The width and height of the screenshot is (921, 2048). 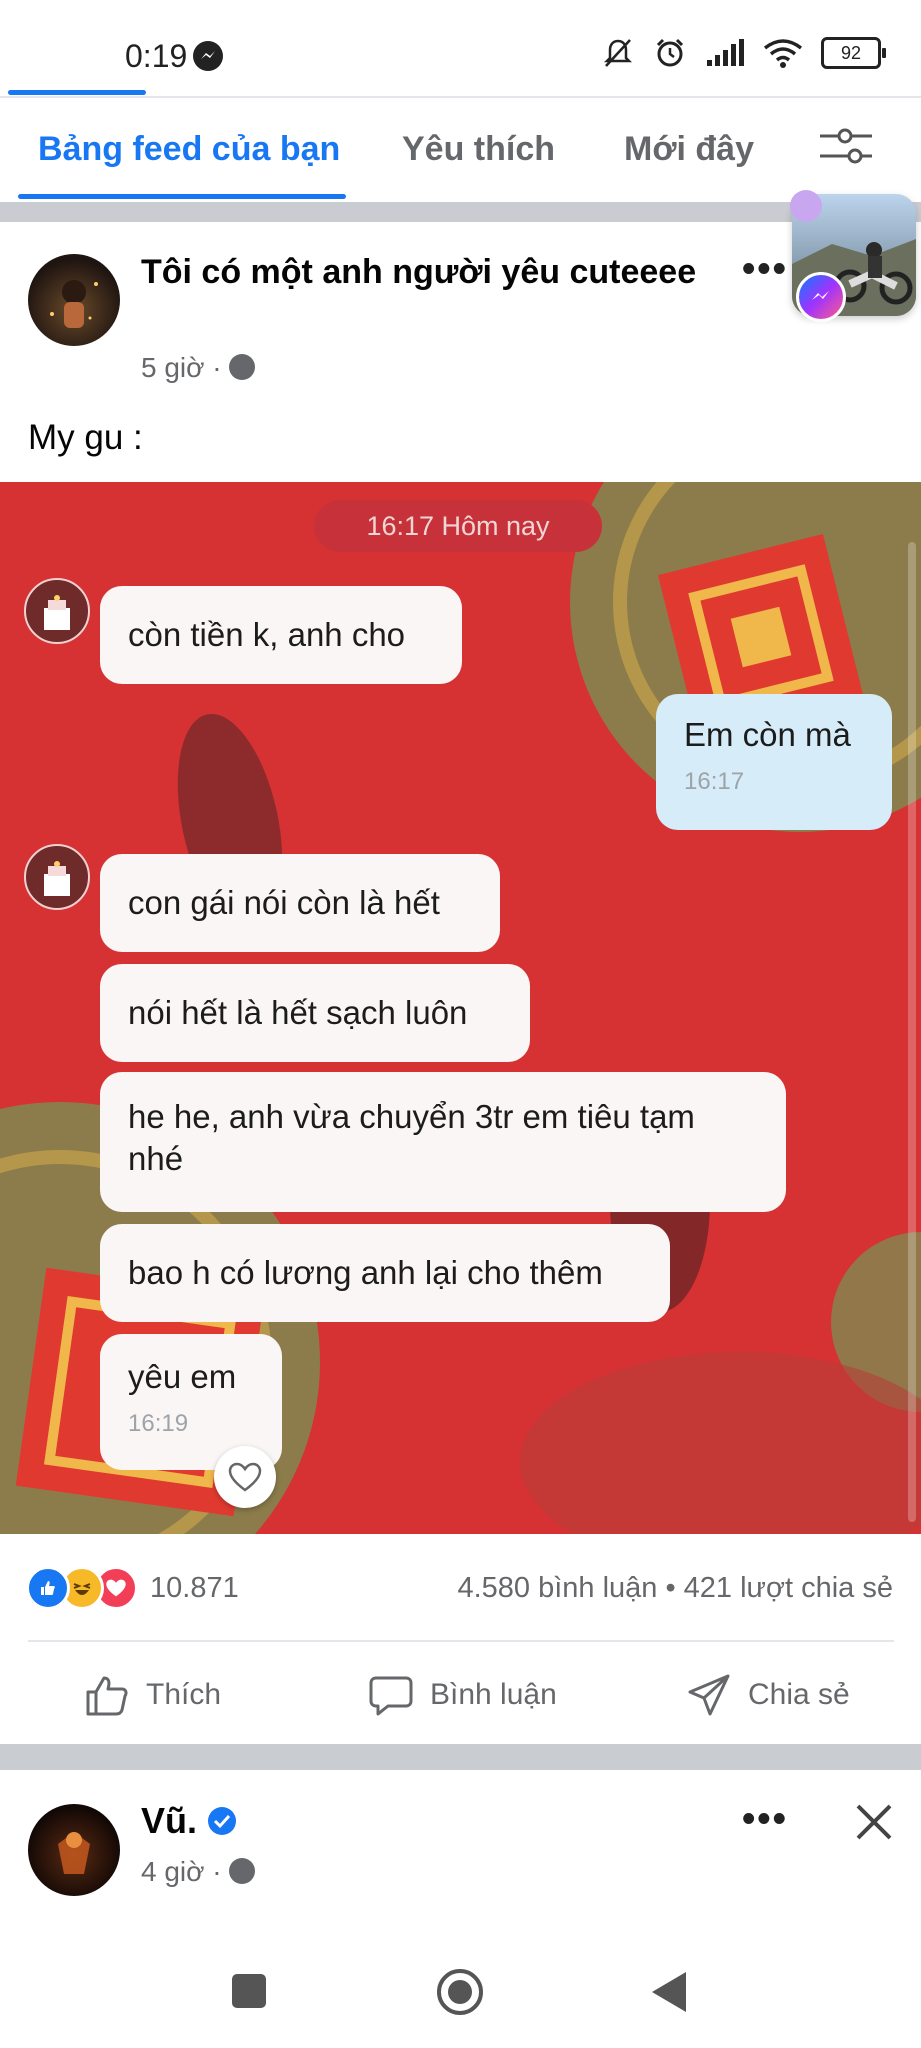 I want to click on heart-react-button, so click(x=245, y=1477).